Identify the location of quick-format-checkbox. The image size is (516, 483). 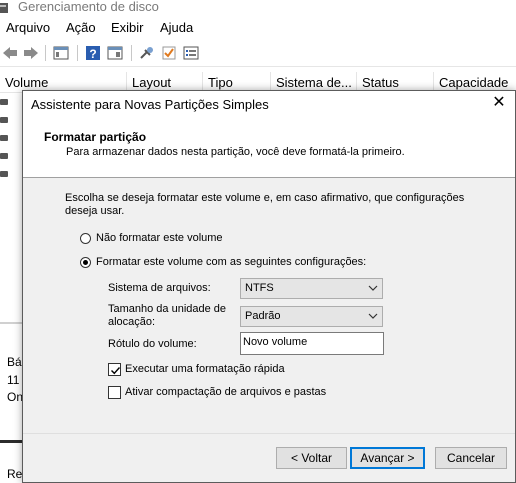
(114, 369).